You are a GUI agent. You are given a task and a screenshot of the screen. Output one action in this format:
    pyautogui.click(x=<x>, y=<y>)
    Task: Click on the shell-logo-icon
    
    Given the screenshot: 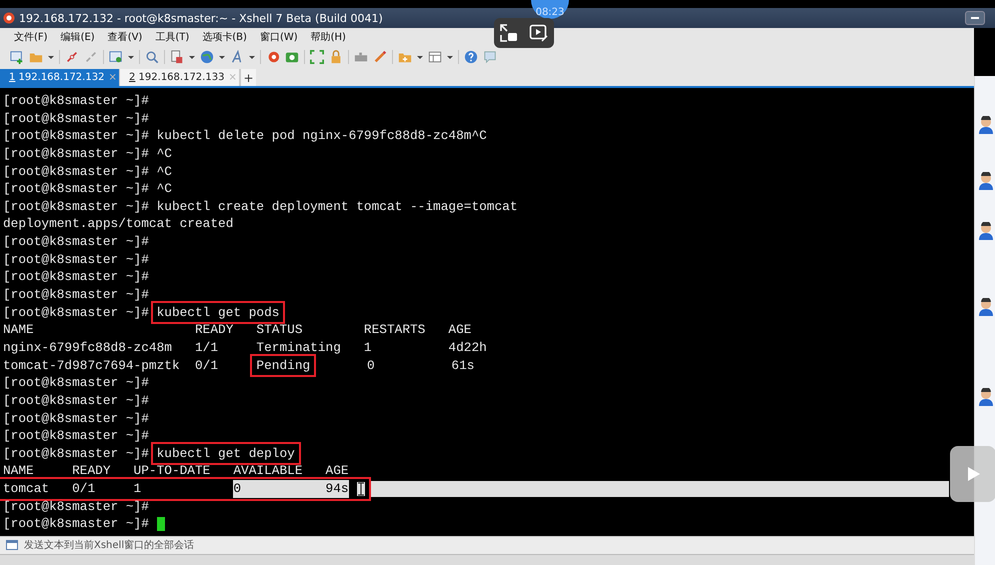 What is the action you would take?
    pyautogui.click(x=9, y=18)
    